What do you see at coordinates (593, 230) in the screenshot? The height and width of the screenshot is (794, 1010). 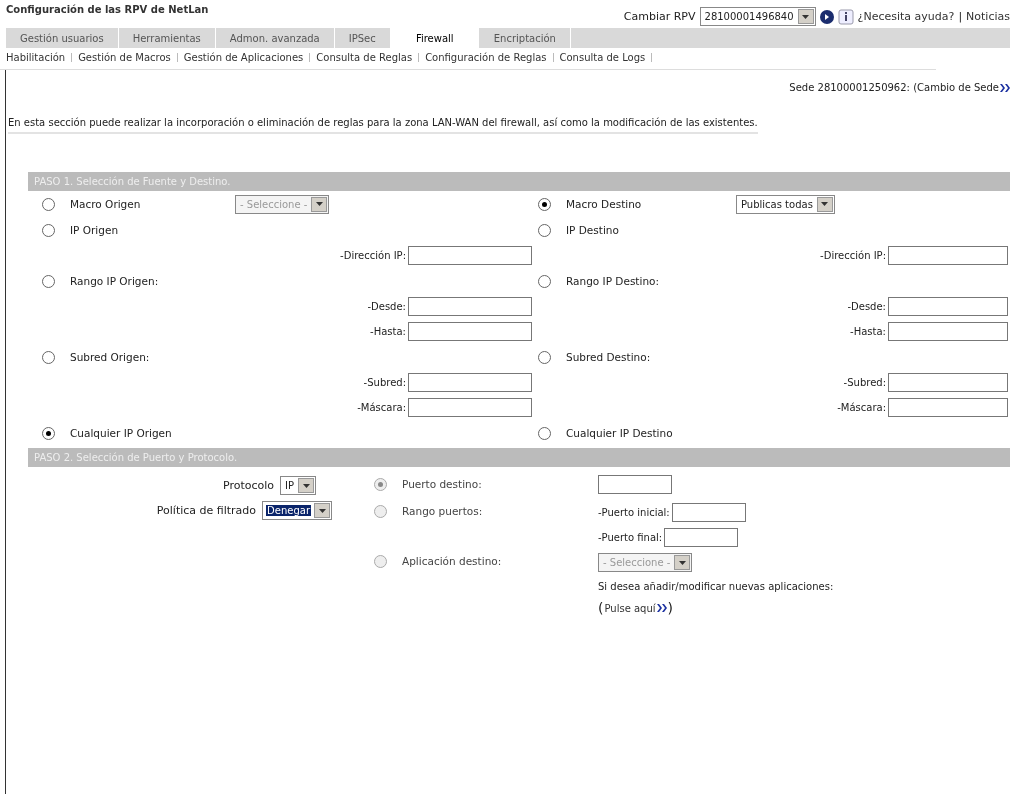 I see `radio-label: IP Destino` at bounding box center [593, 230].